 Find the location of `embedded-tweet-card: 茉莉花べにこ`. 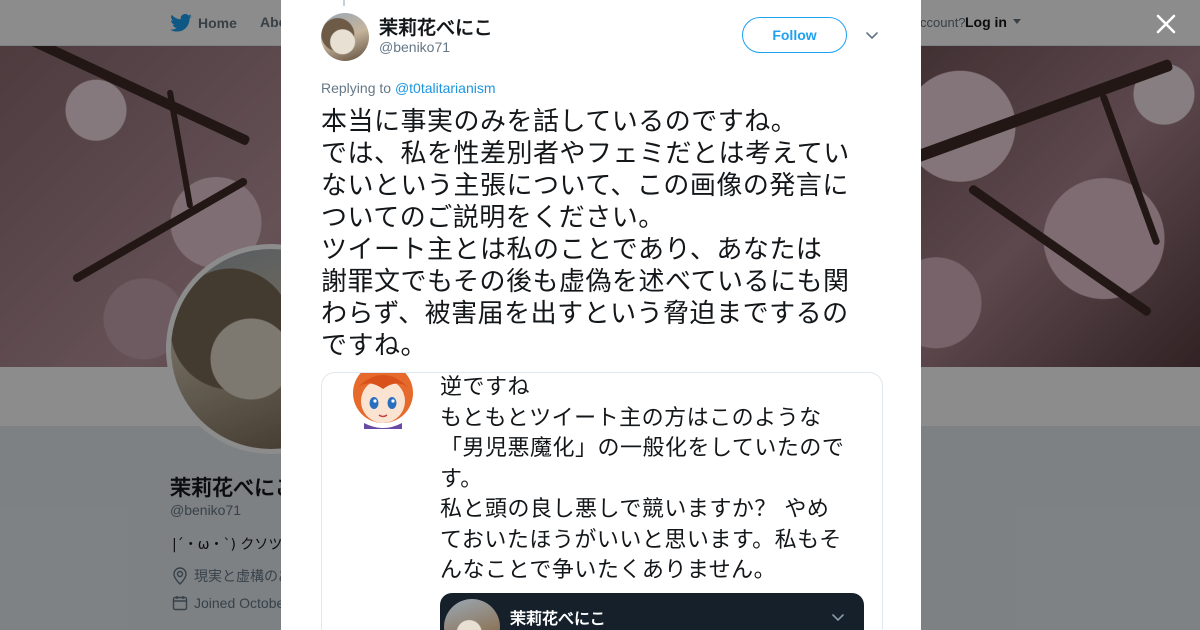

embedded-tweet-card: 茉莉花べにこ is located at coordinates (652, 611).